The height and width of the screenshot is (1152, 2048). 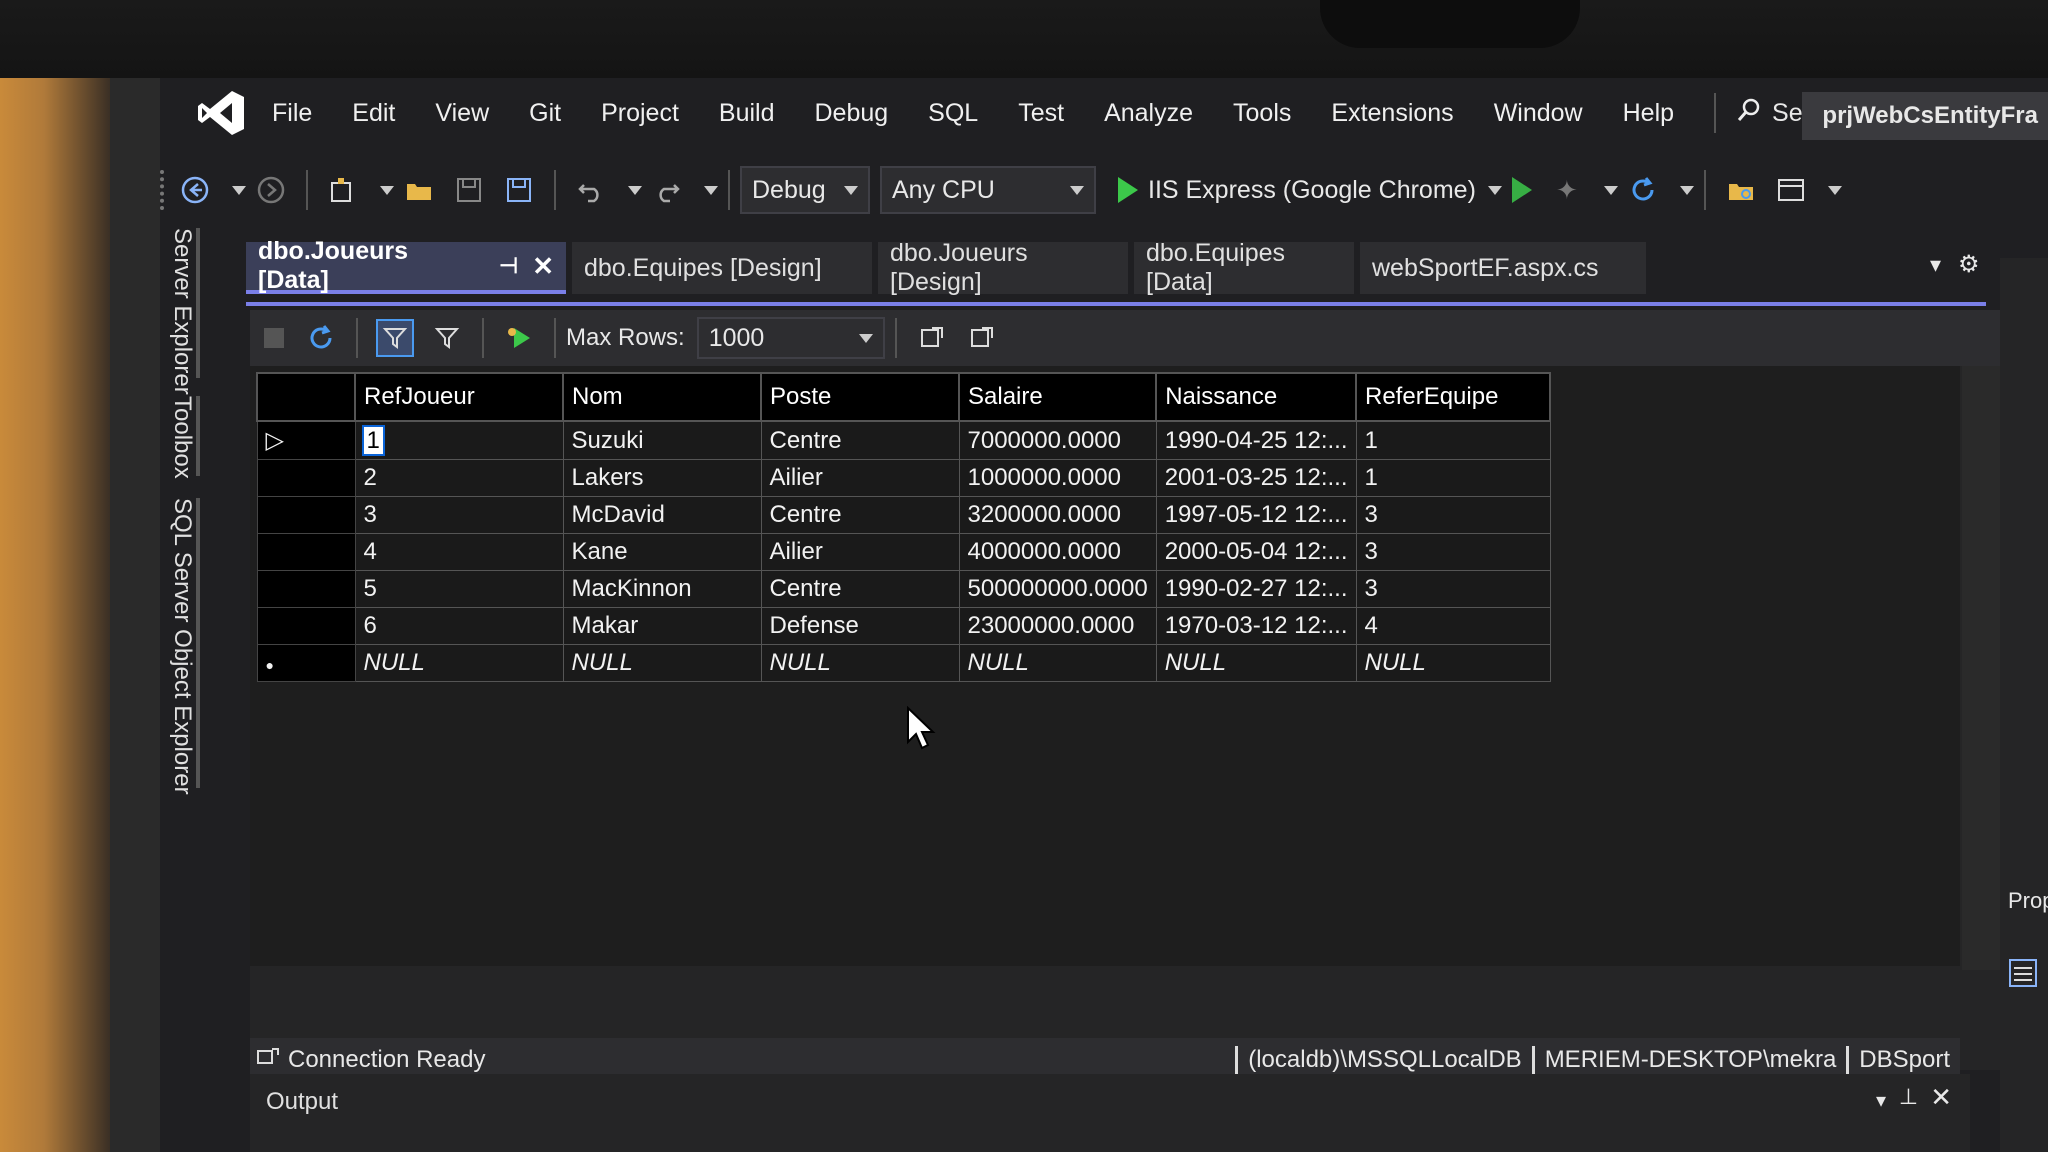 What do you see at coordinates (182, 646) in the screenshot?
I see `tab-sql-server-object-explorer: SQL Server Object Explorer` at bounding box center [182, 646].